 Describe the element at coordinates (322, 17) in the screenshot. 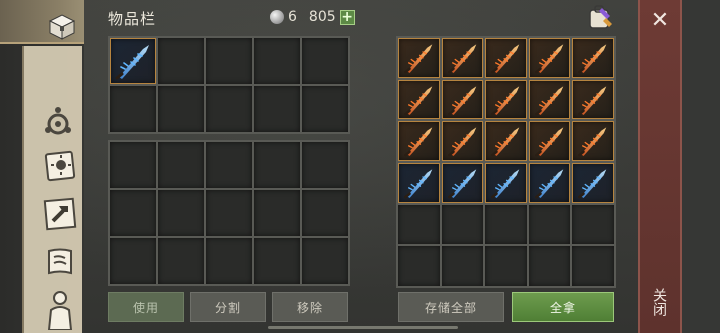

I see `currency-total: 805` at that location.